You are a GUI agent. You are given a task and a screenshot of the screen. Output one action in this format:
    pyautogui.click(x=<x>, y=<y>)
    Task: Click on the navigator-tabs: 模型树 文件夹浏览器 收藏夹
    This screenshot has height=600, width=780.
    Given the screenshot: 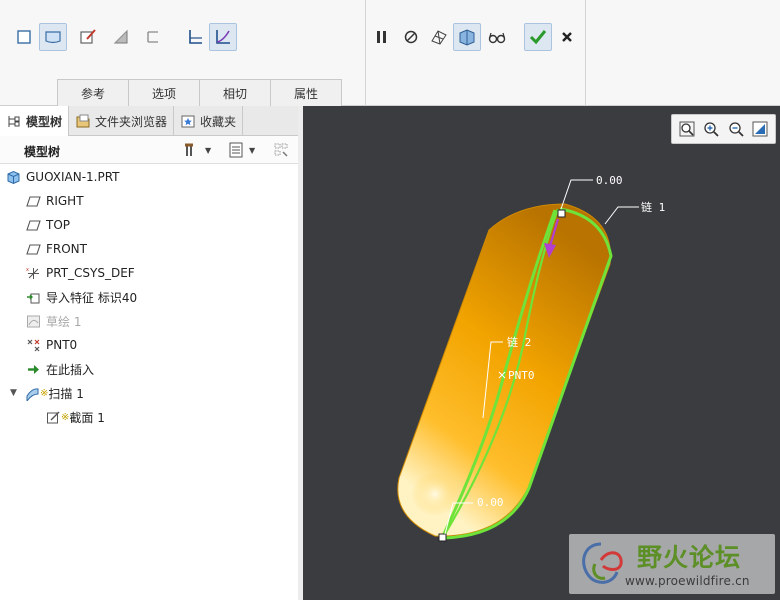 What is the action you would take?
    pyautogui.click(x=151, y=121)
    